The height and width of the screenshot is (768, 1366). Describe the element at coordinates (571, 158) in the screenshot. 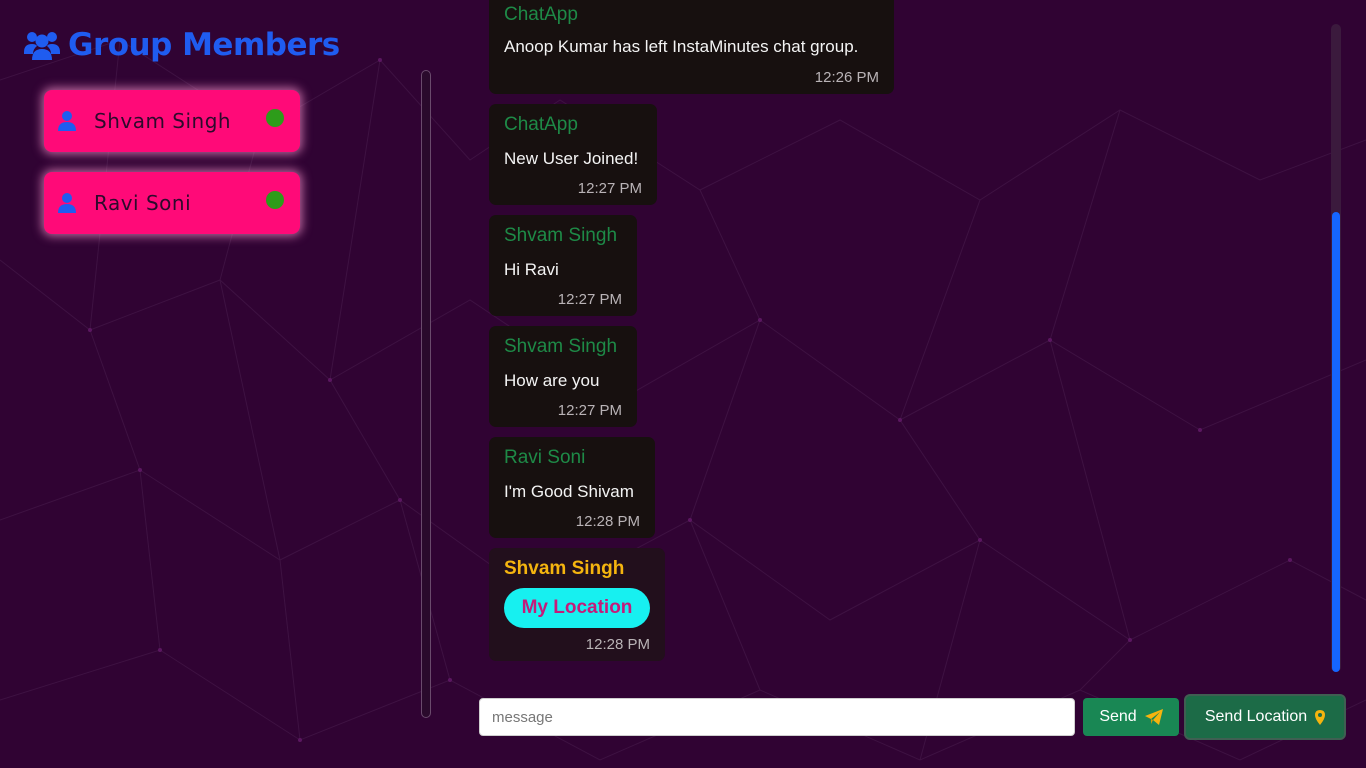

I see `message-text: New User Joined!` at that location.